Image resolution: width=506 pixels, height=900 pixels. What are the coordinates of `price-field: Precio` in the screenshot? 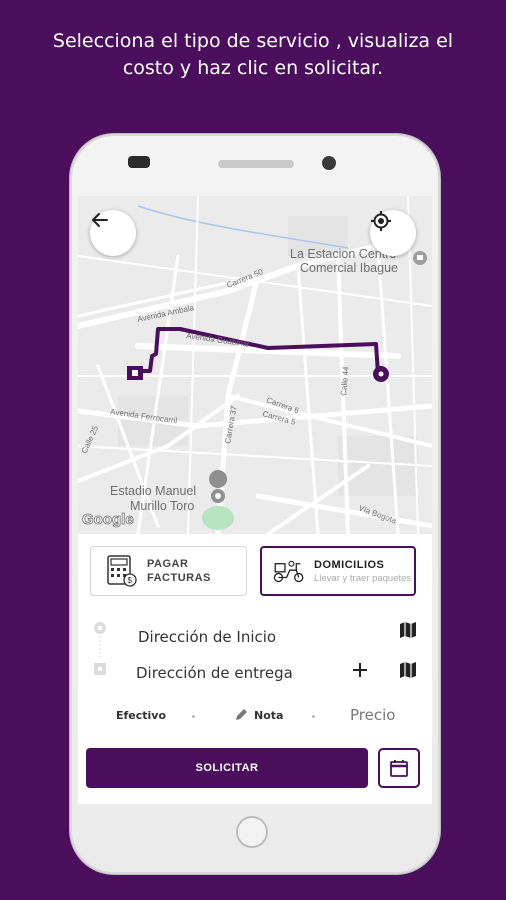 It's located at (373, 715).